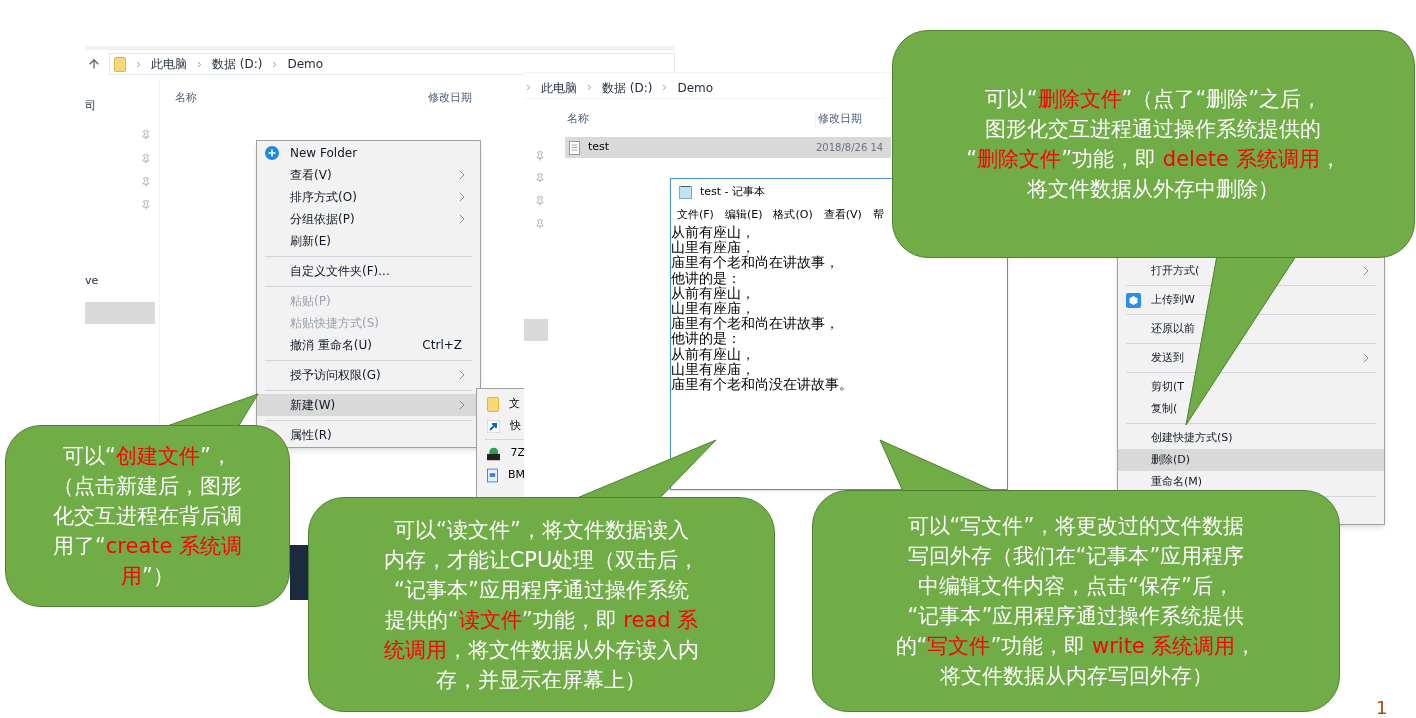 This screenshot has width=1416, height=718. I want to click on menu-label: 粘贴(P), so click(311, 301).